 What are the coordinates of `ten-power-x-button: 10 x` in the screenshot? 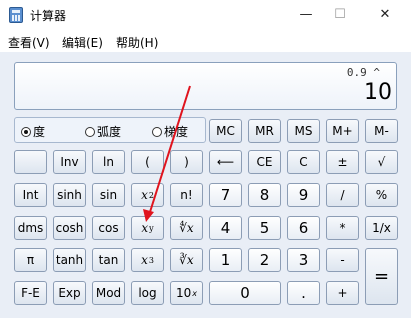 It's located at (186, 293).